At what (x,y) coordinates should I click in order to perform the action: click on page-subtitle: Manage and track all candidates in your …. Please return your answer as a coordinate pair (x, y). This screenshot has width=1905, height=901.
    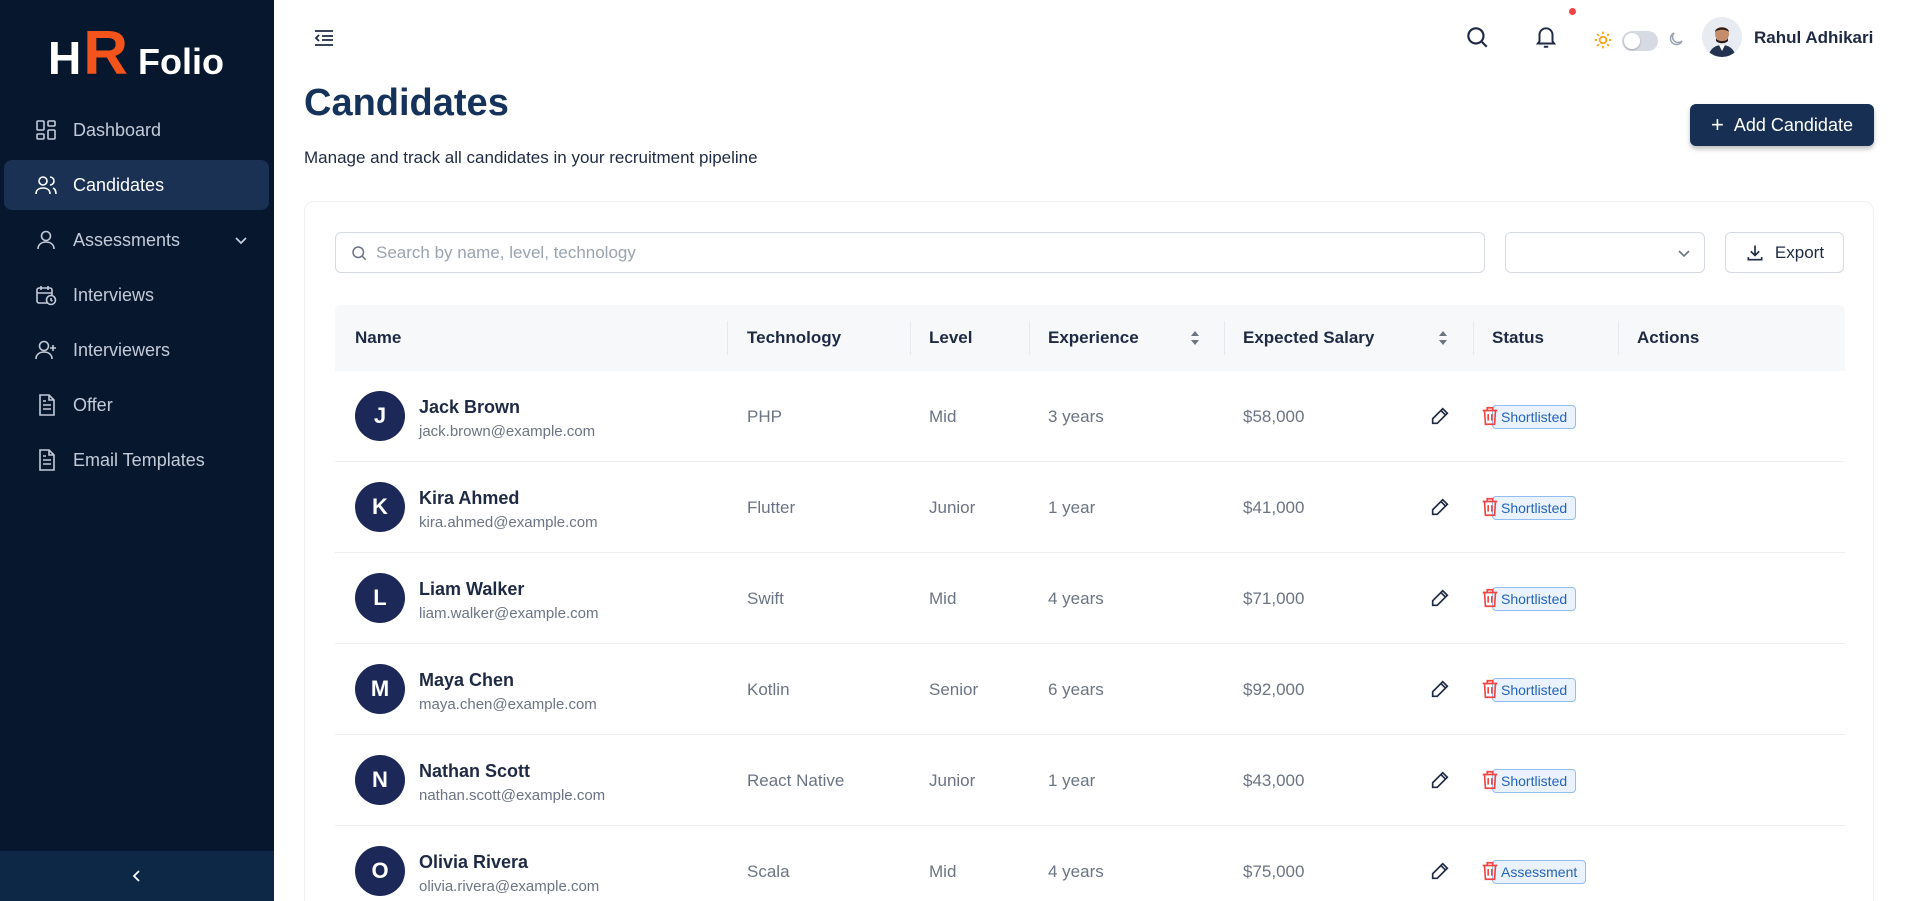
    Looking at the image, I should click on (531, 157).